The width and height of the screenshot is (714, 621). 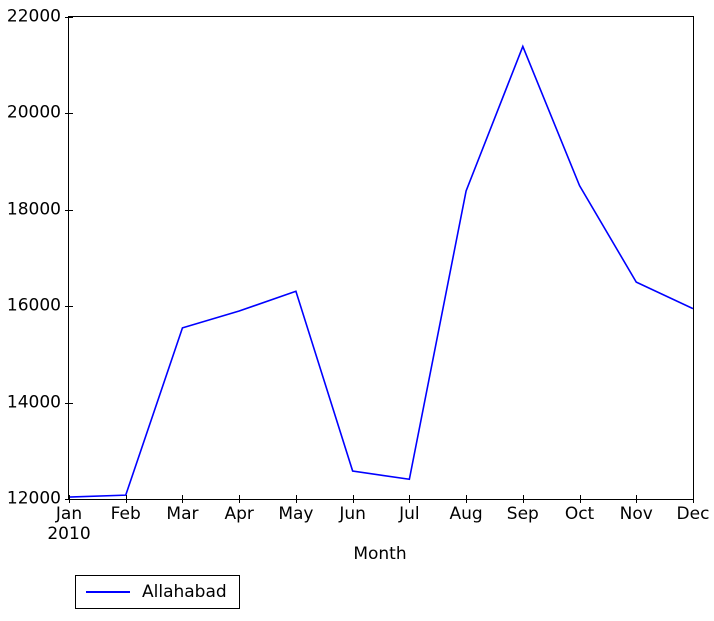 I want to click on x-tick-label: Dec, so click(x=693, y=514).